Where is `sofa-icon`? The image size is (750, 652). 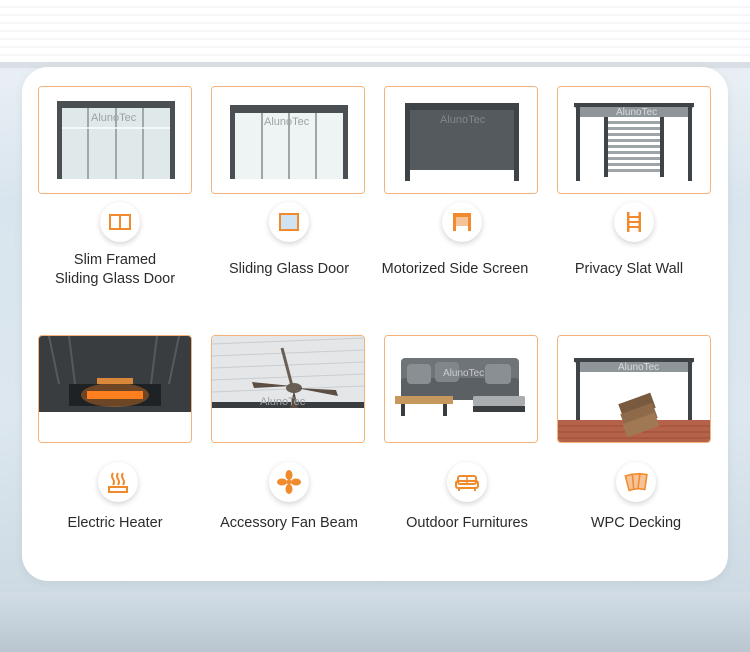 sofa-icon is located at coordinates (467, 482).